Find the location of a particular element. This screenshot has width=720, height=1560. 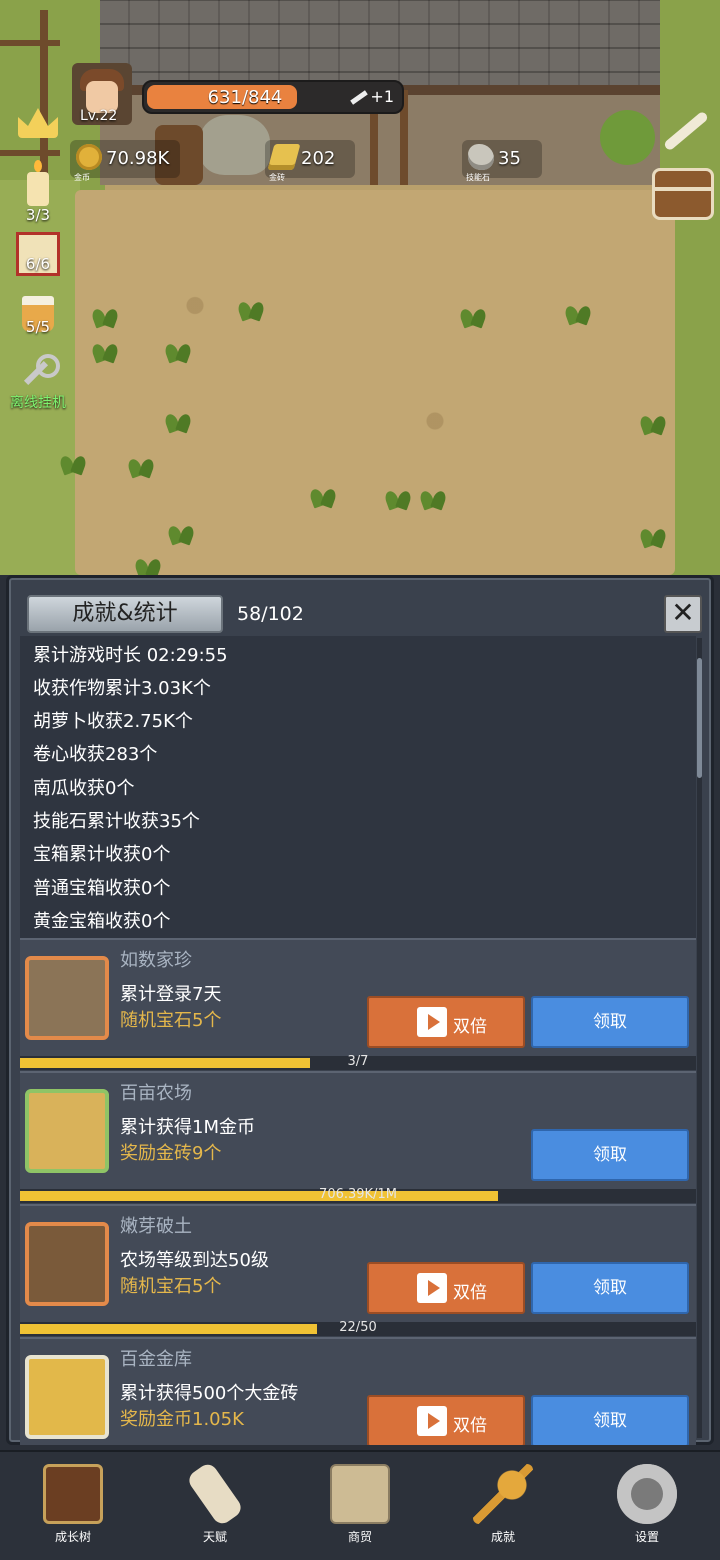

progress-text: 706.39K/1M is located at coordinates (358, 1194).